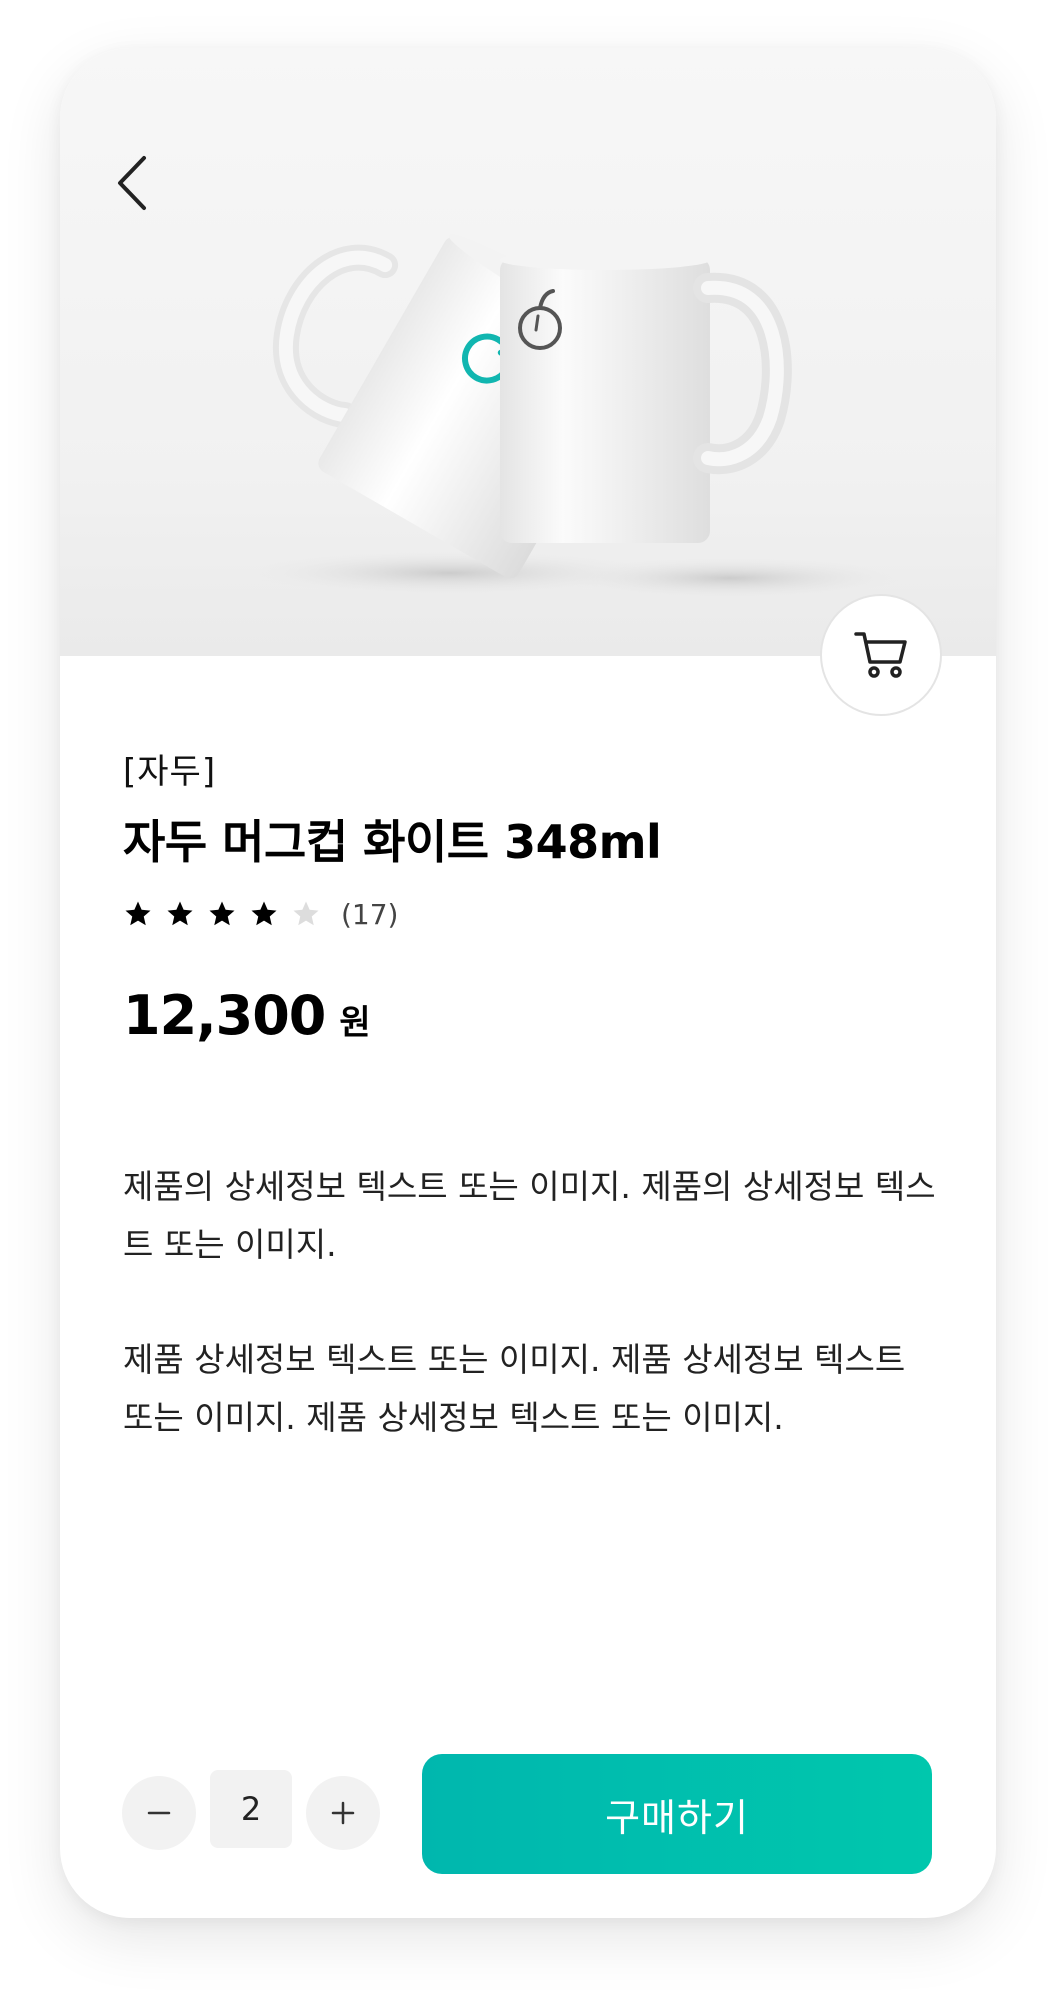 Image resolution: width=1056 pixels, height=1992 pixels. I want to click on quantity-increase-button, so click(343, 1813).